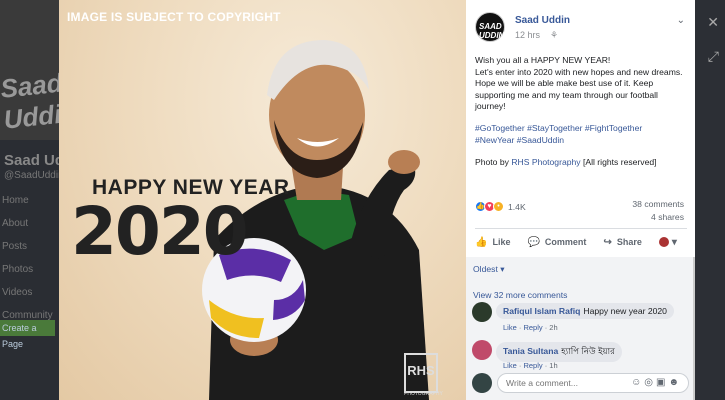 The height and width of the screenshot is (400, 725). I want to click on author-name: Saad Uddin, so click(542, 20).